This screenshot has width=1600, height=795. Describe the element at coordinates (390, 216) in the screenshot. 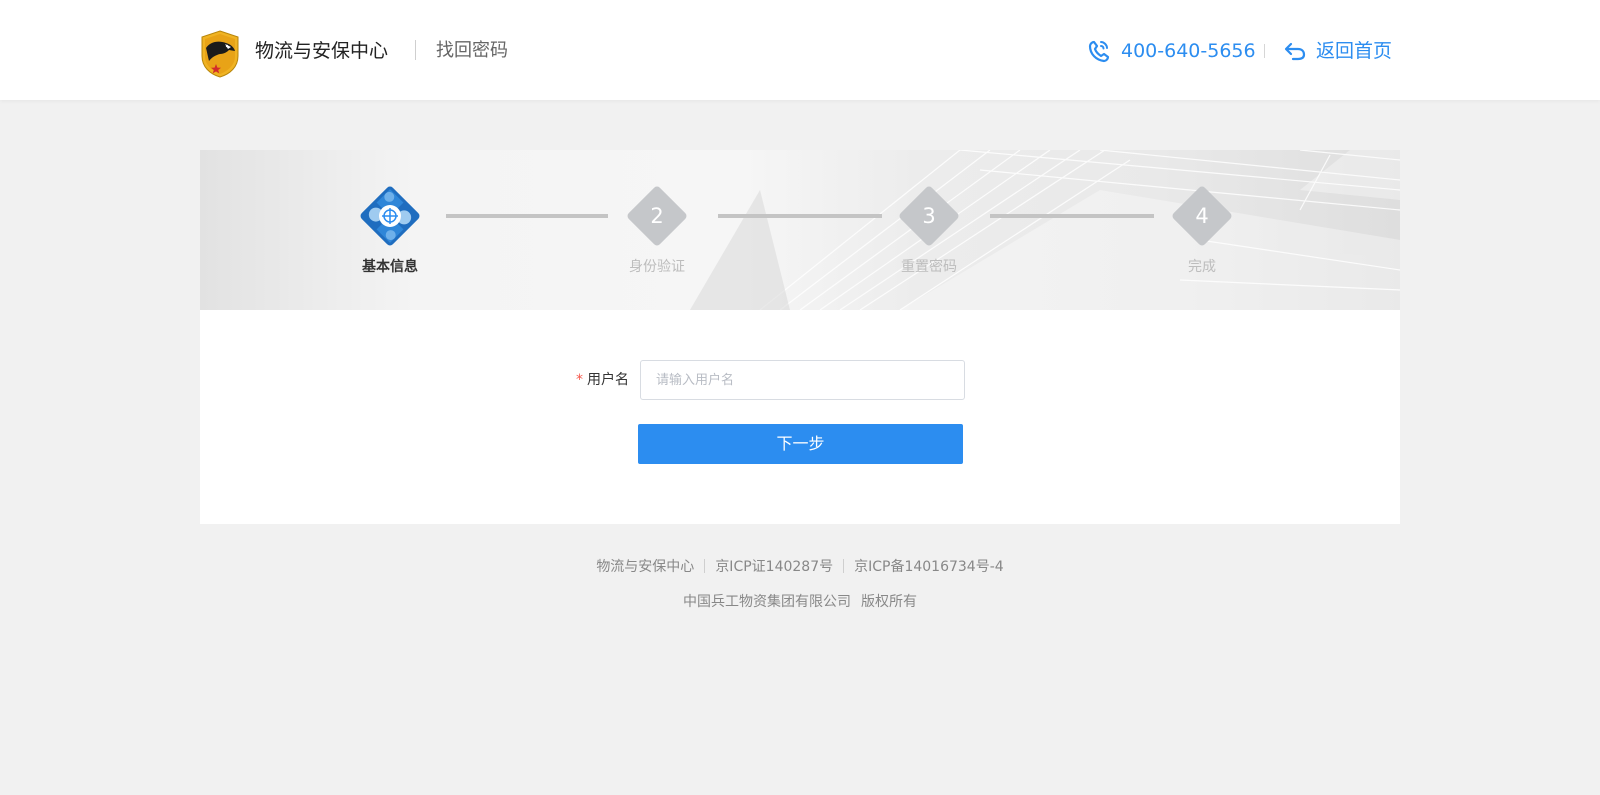

I see `step-1-active-icon` at that location.